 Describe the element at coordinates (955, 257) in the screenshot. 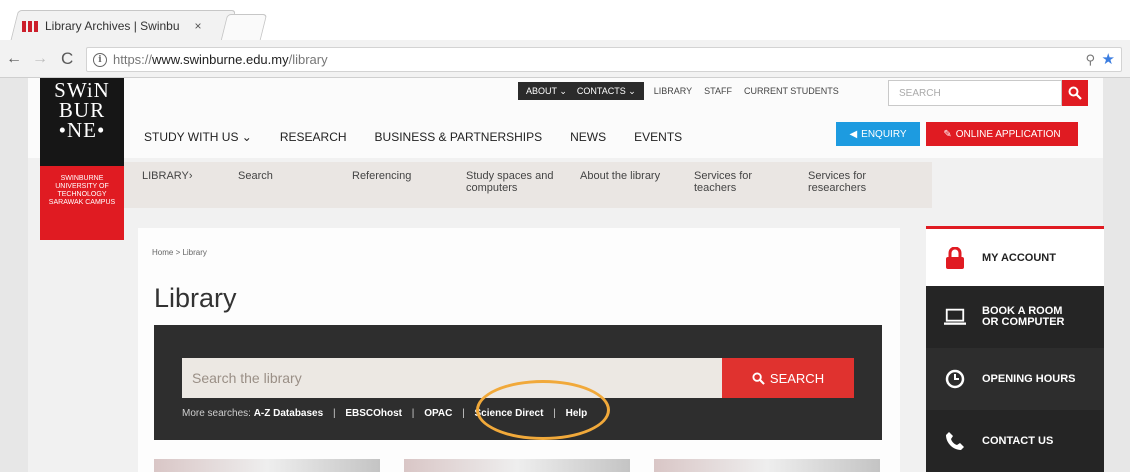

I see `lock-icon` at that location.